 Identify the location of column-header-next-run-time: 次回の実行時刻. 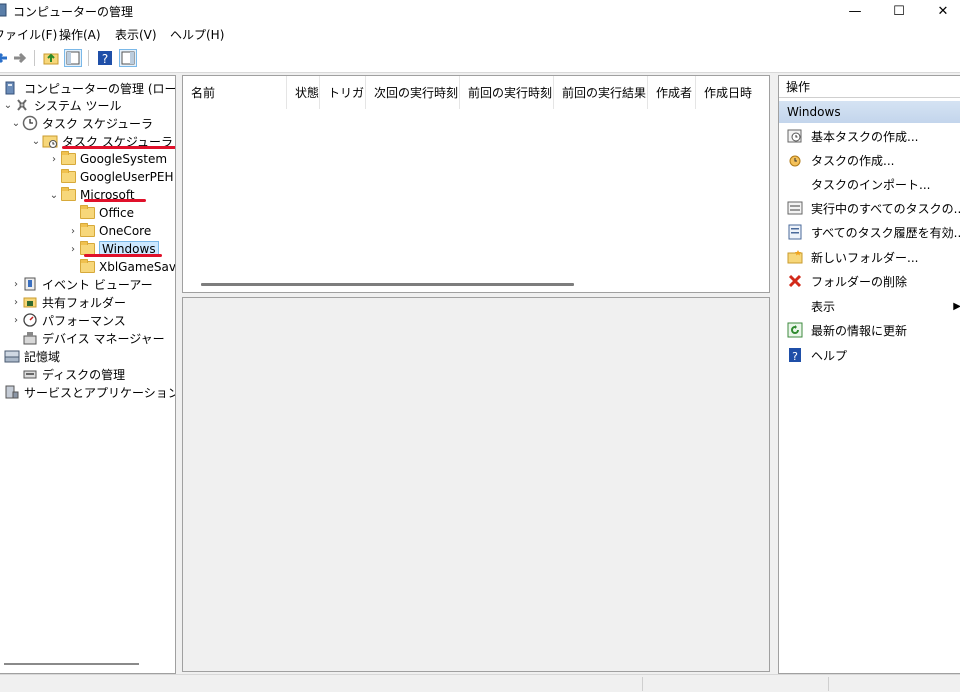
(413, 92).